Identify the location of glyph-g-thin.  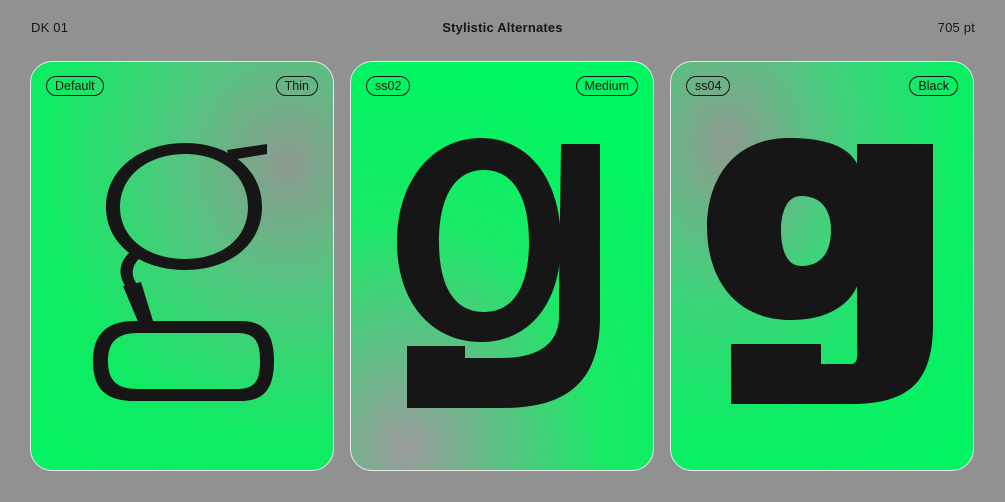
(183, 272).